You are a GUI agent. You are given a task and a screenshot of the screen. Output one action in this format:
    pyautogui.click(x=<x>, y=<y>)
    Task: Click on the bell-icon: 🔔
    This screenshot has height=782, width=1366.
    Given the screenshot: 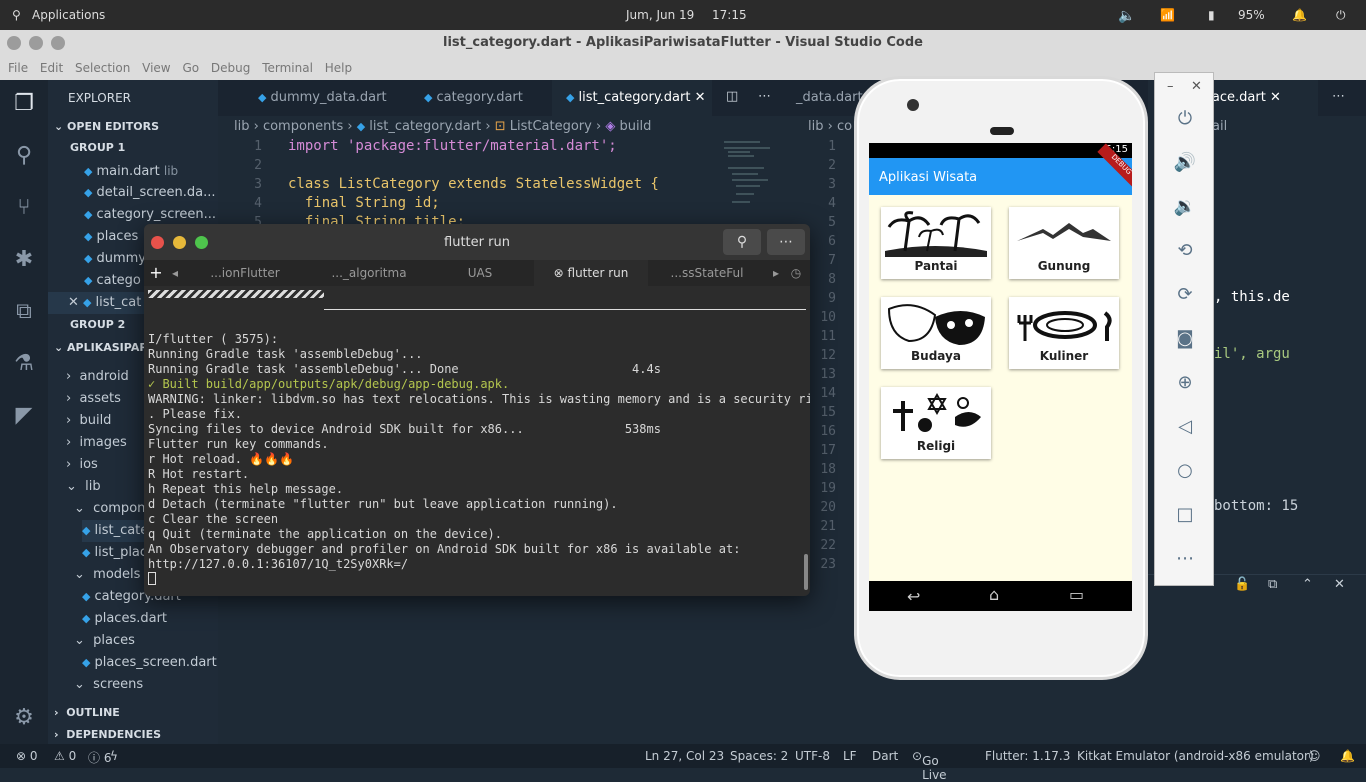 What is the action you would take?
    pyautogui.click(x=1347, y=756)
    